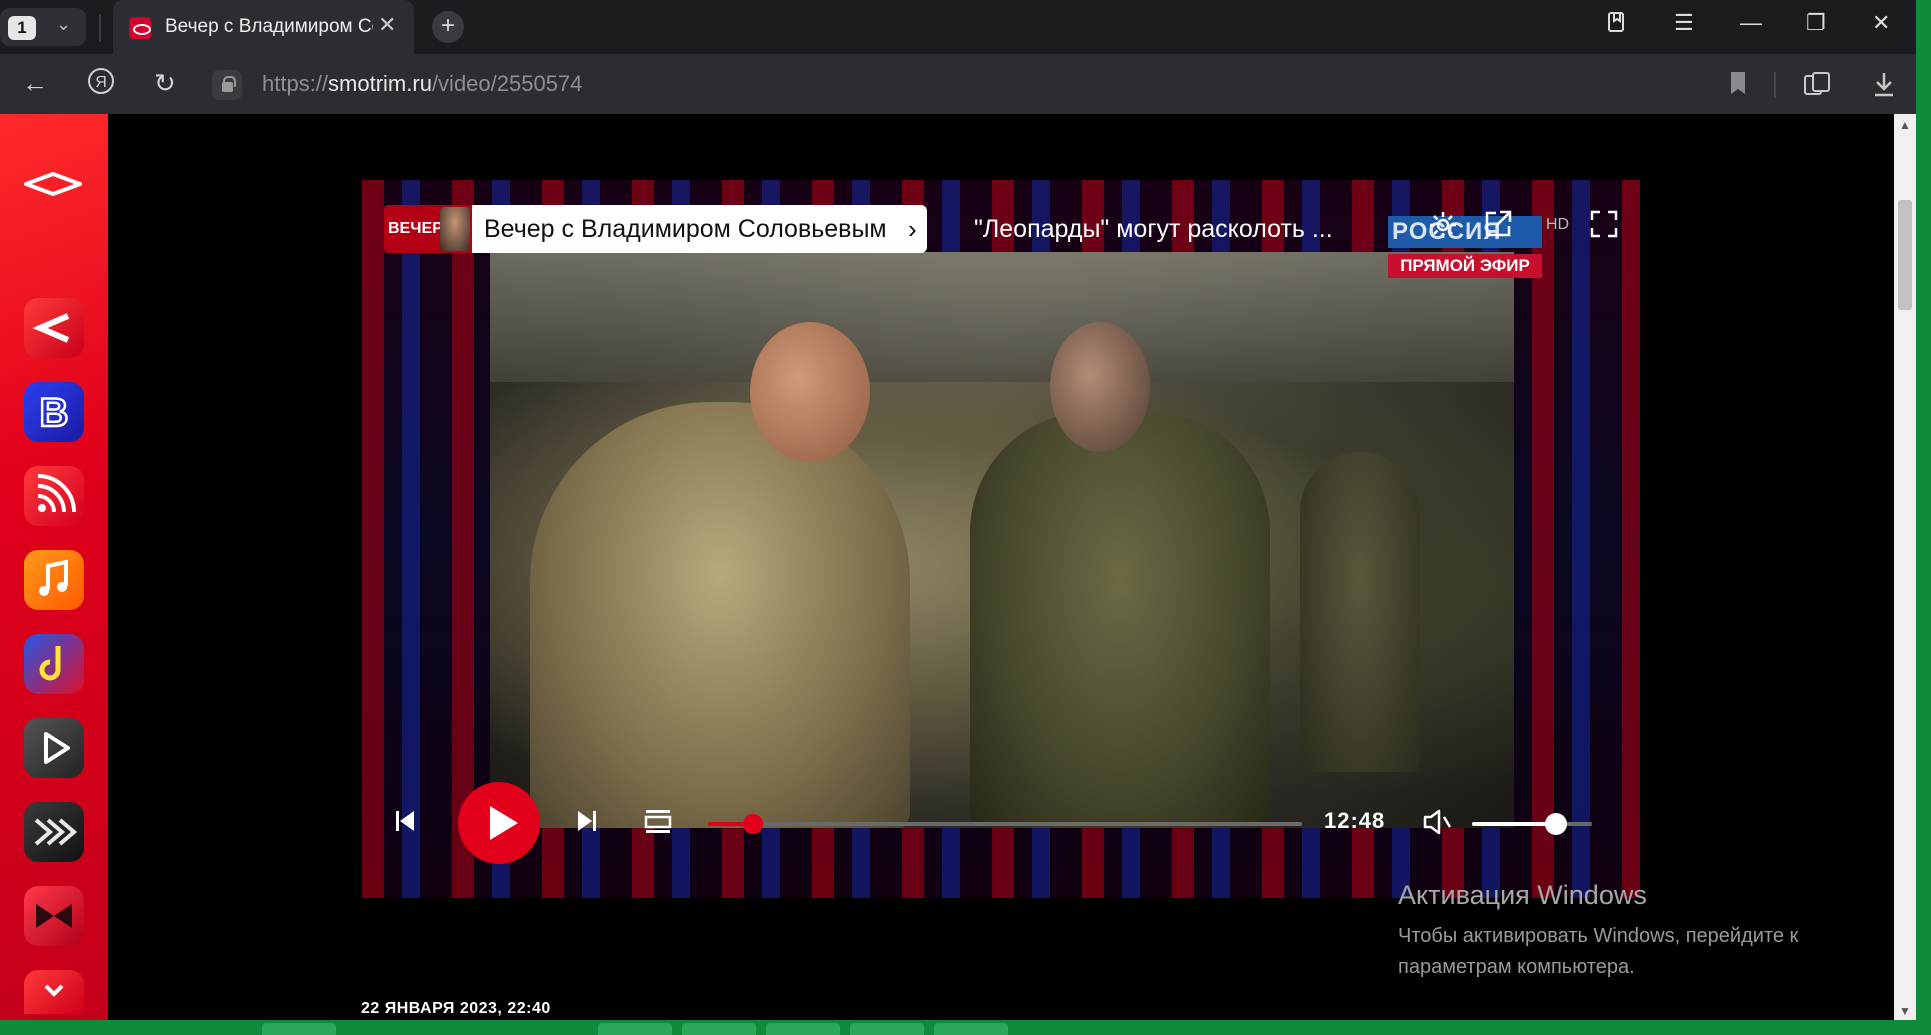 This screenshot has width=1931, height=1035. I want to click on show-badge: ВЕЧЕР, so click(428, 229).